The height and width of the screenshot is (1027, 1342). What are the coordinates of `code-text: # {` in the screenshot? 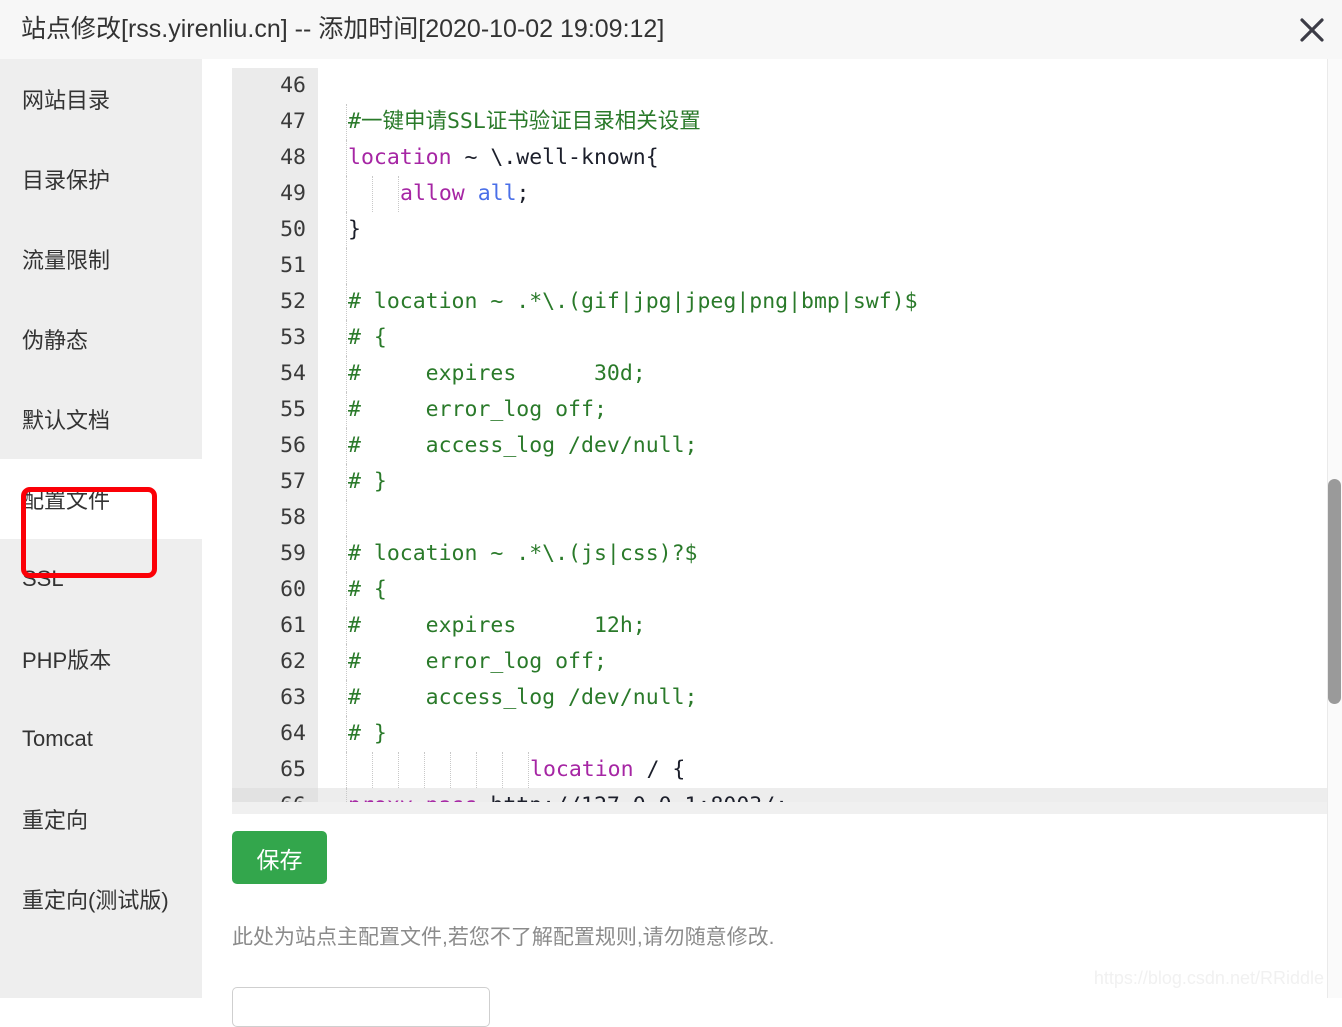 It's located at (367, 590).